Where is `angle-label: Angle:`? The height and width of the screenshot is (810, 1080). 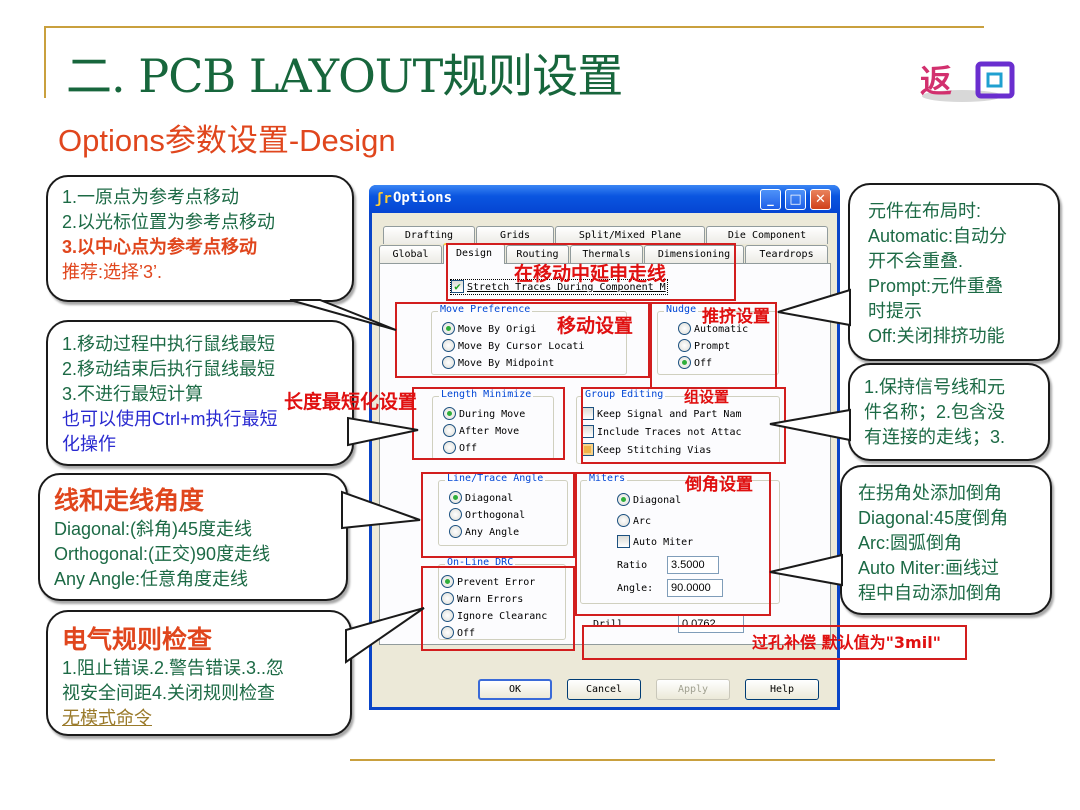
angle-label: Angle: is located at coordinates (635, 588).